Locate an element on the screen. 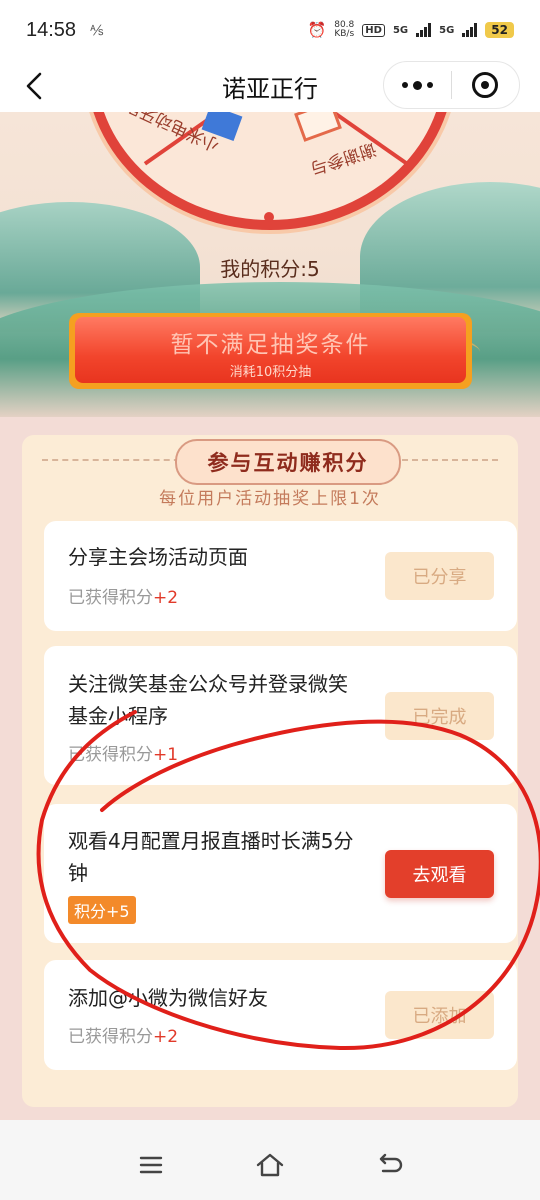  task-status-button: 已完成 is located at coordinates (439, 716).